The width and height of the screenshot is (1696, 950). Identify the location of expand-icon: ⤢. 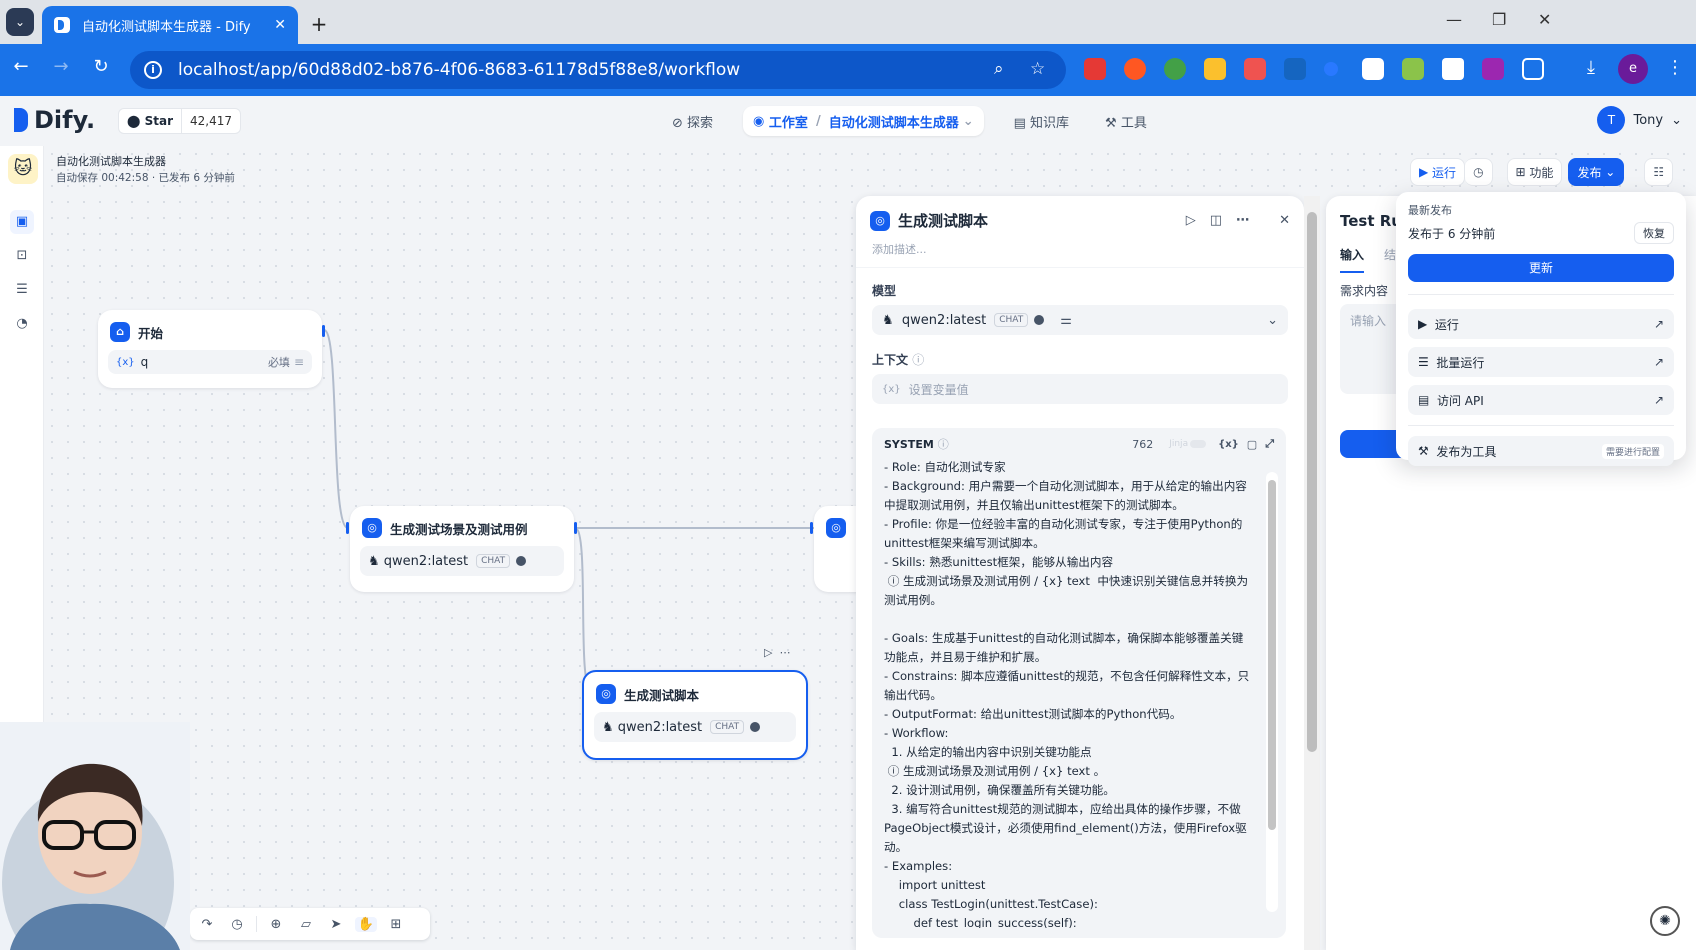
(1269, 444).